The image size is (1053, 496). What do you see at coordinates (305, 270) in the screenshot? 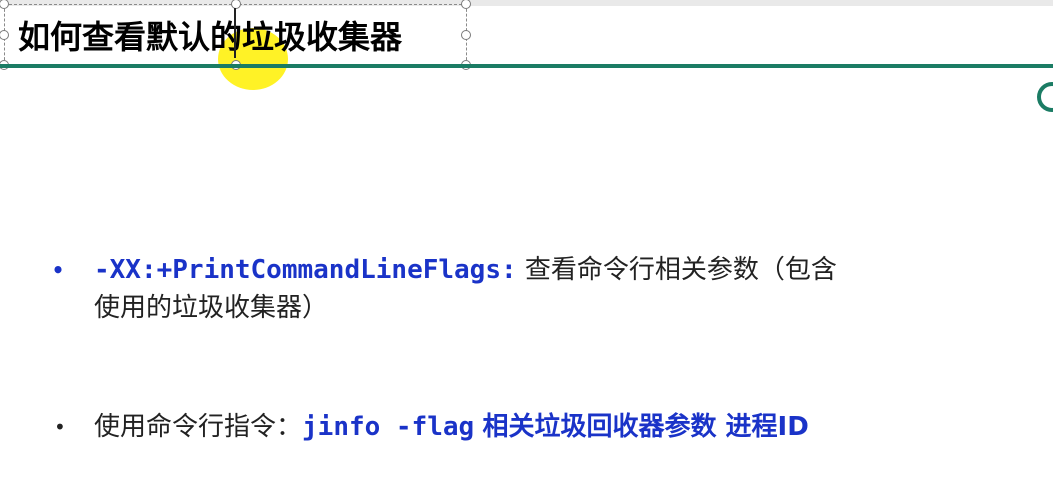
I see `bullet-1-code: -XX:+PrintCommandLineFlags:` at bounding box center [305, 270].